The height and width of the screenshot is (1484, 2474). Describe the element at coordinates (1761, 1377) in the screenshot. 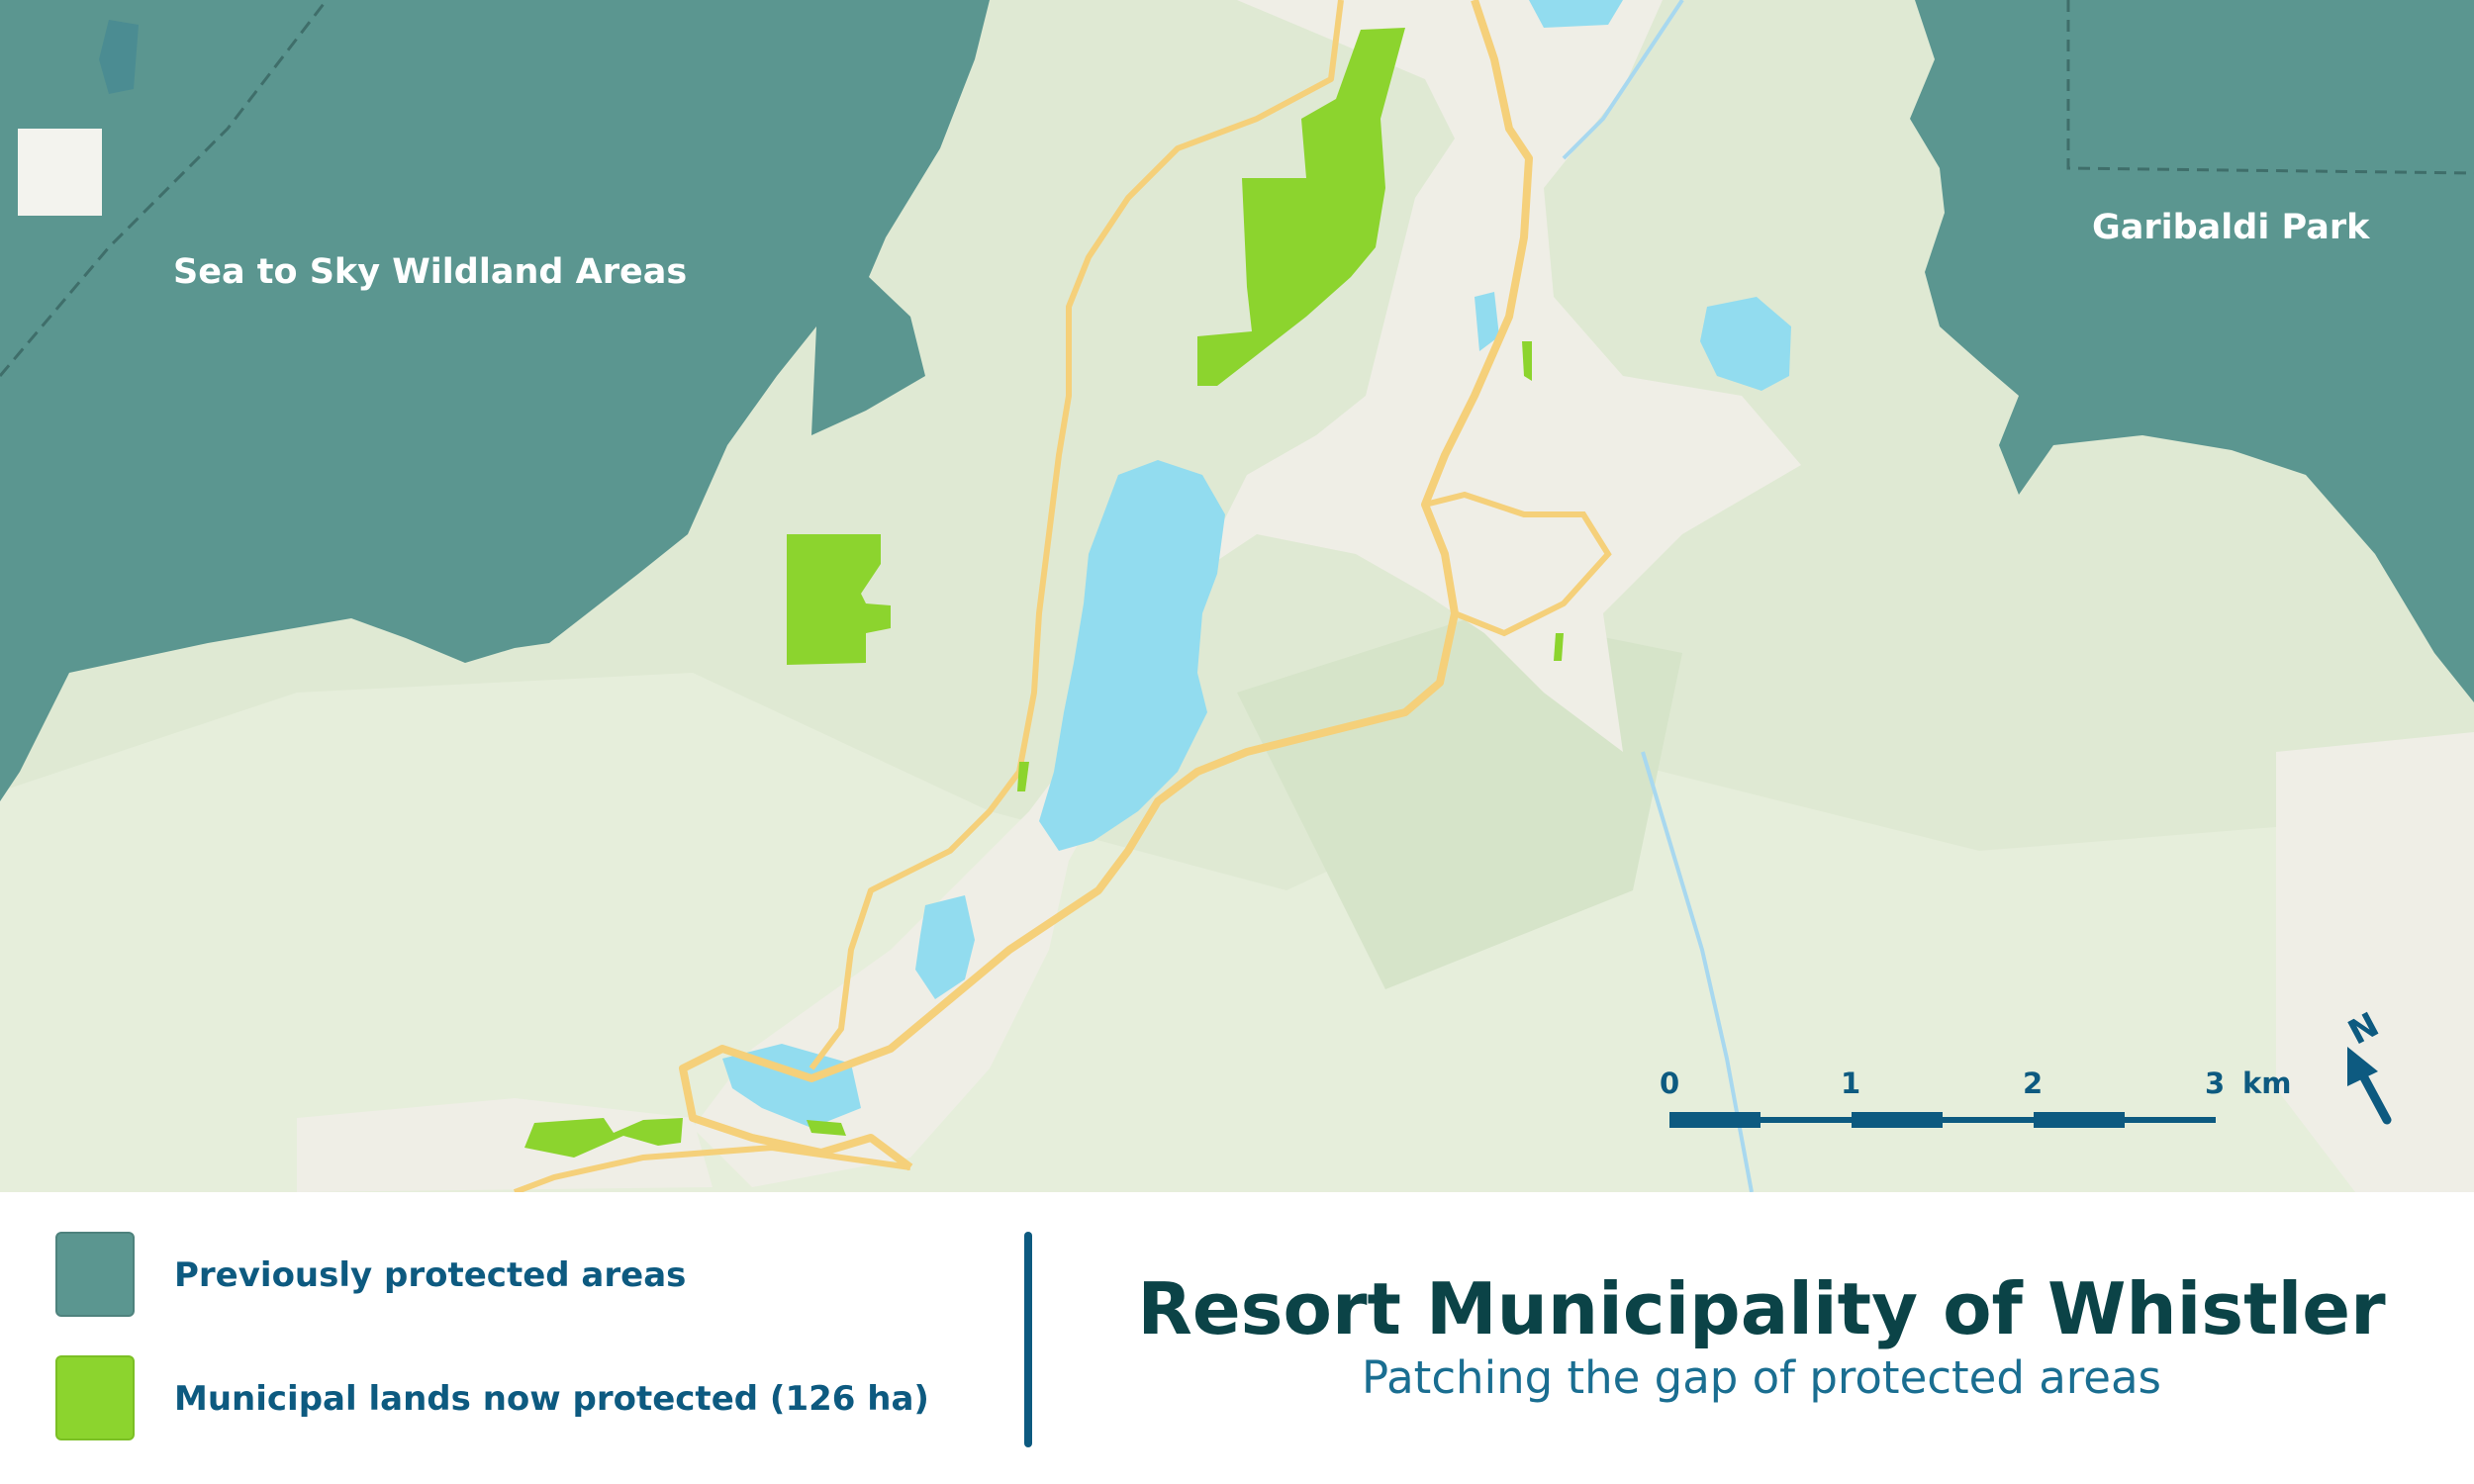

I see `map-subtitle: Patching the gap of protected areas` at that location.